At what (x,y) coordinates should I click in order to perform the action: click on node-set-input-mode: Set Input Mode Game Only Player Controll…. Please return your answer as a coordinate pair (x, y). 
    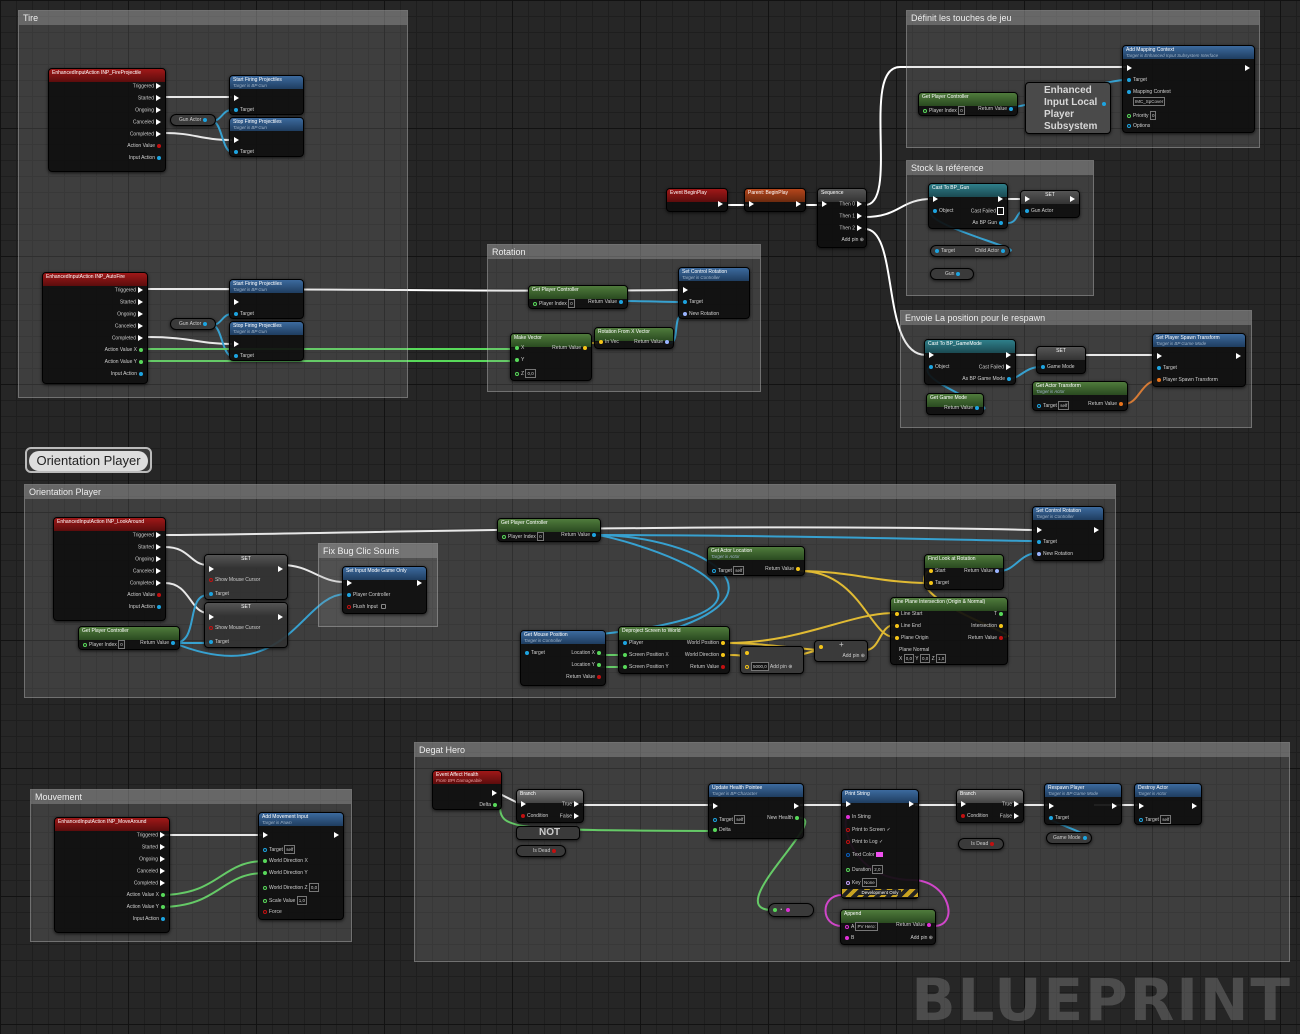
    Looking at the image, I should click on (384, 590).